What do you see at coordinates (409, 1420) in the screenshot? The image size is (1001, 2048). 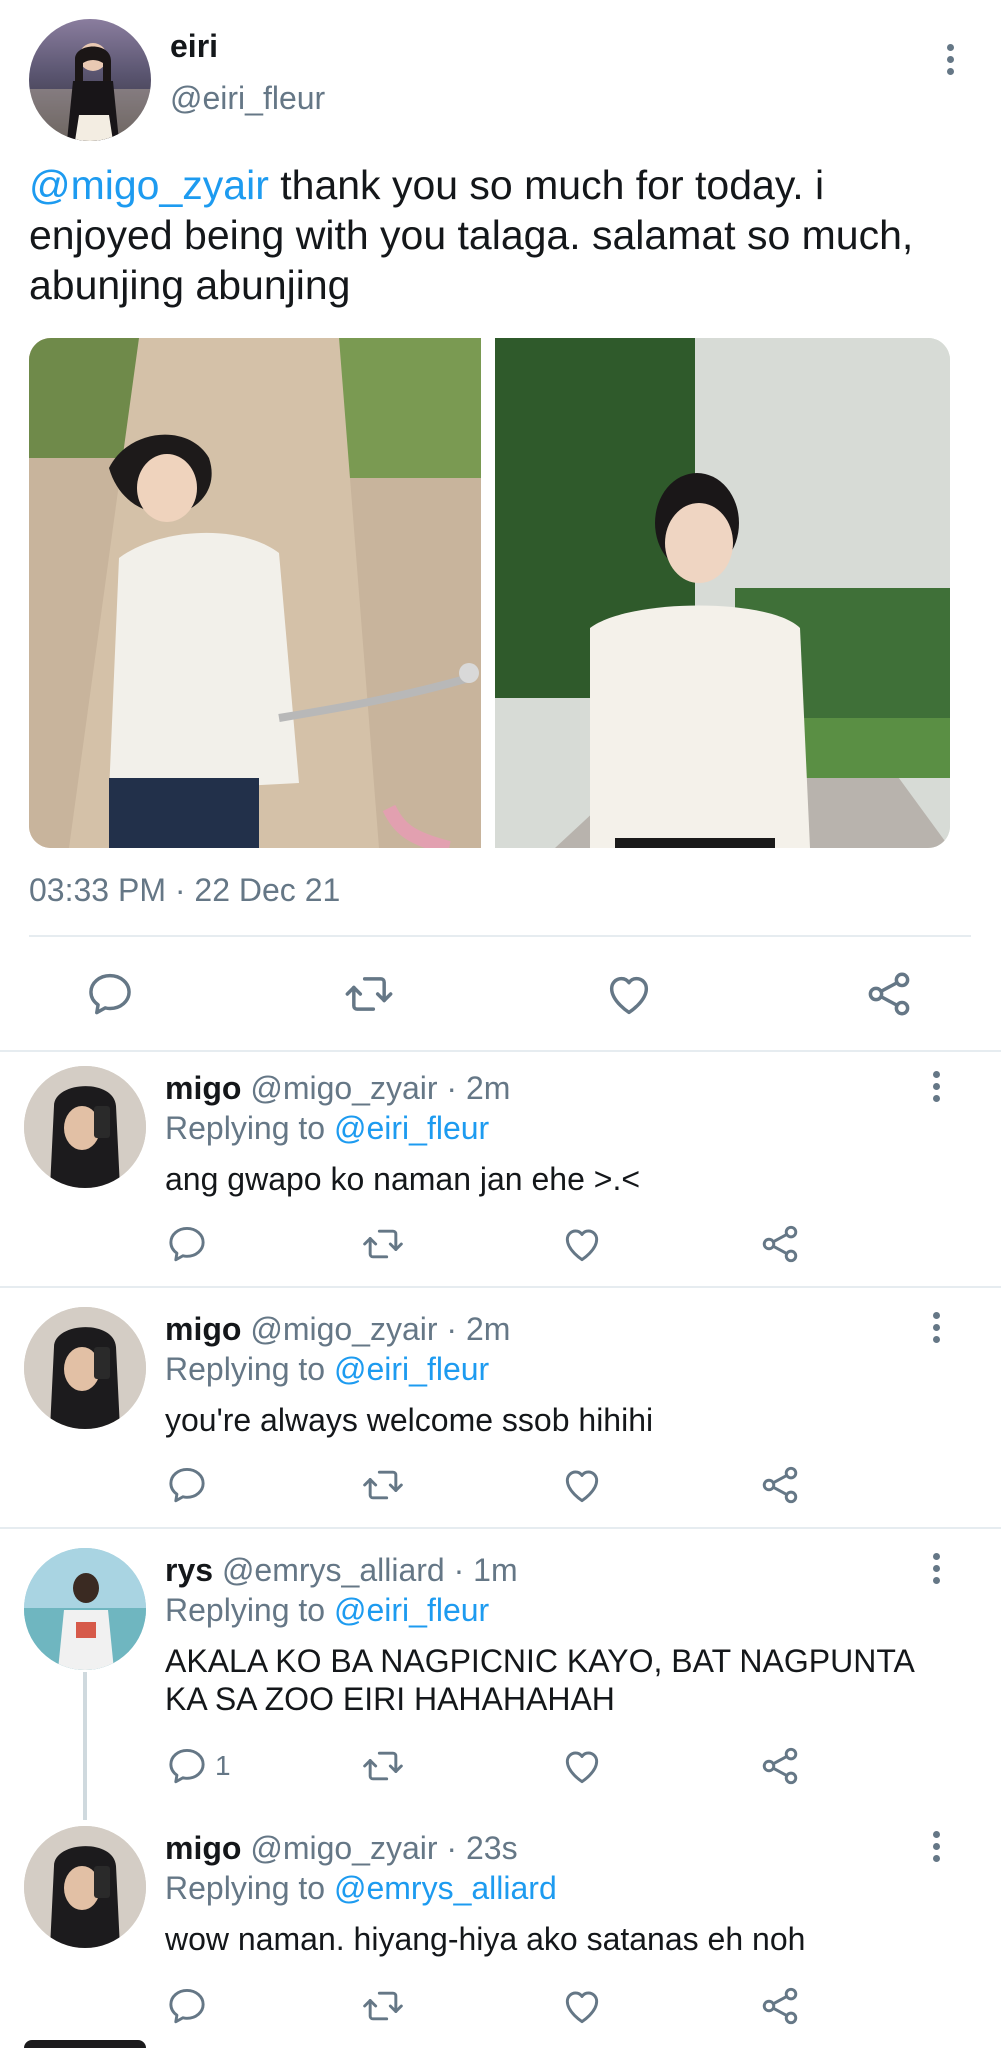 I see `reply-text: you're always welcome ssob hihihi` at bounding box center [409, 1420].